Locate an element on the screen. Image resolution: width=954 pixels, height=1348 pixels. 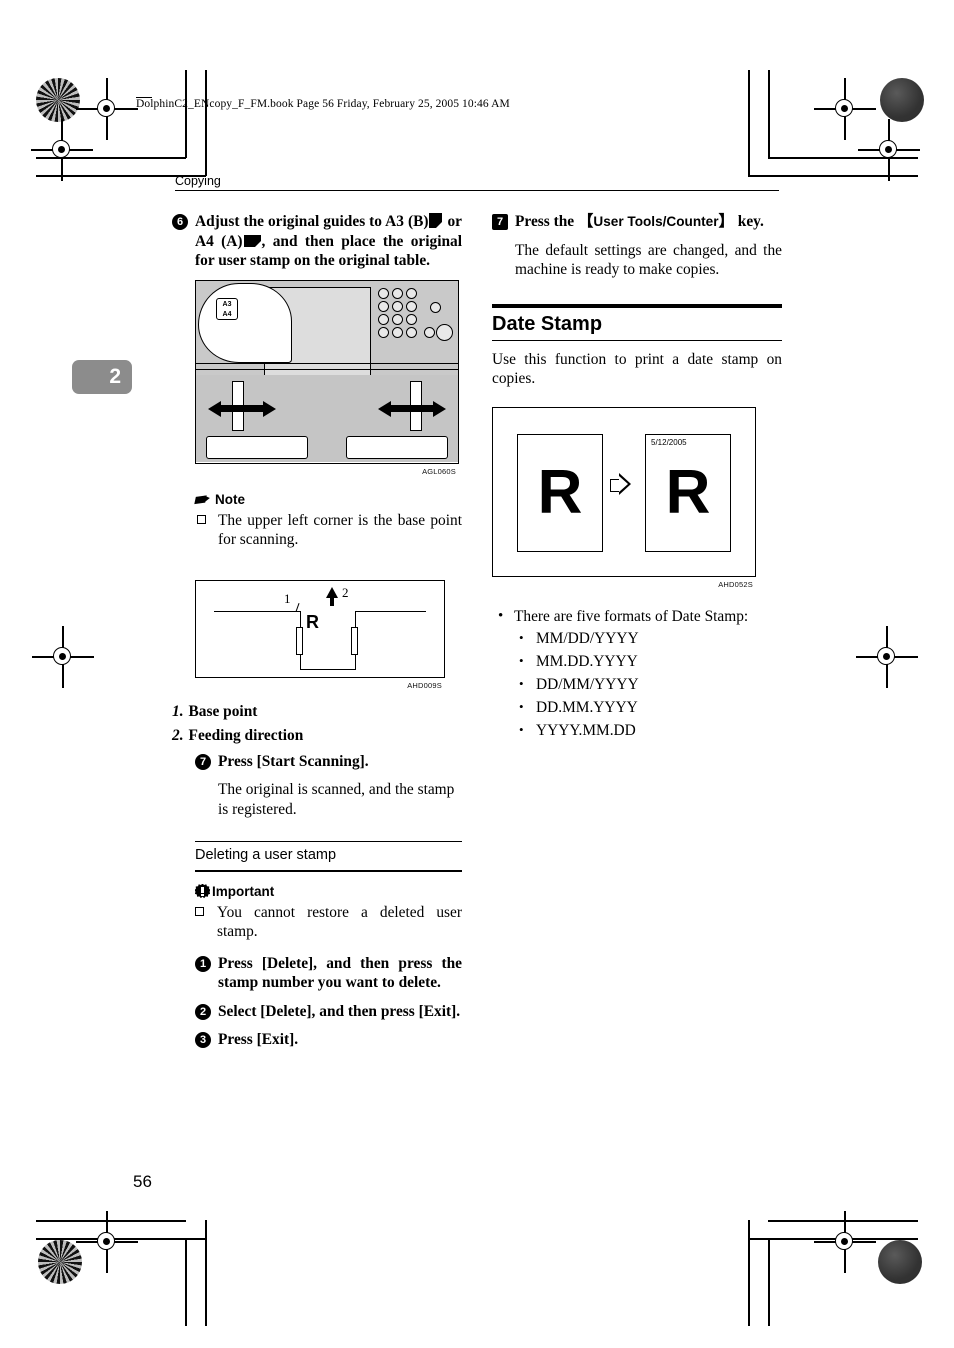
sheet-letter: R is located at coordinates (312, 621).